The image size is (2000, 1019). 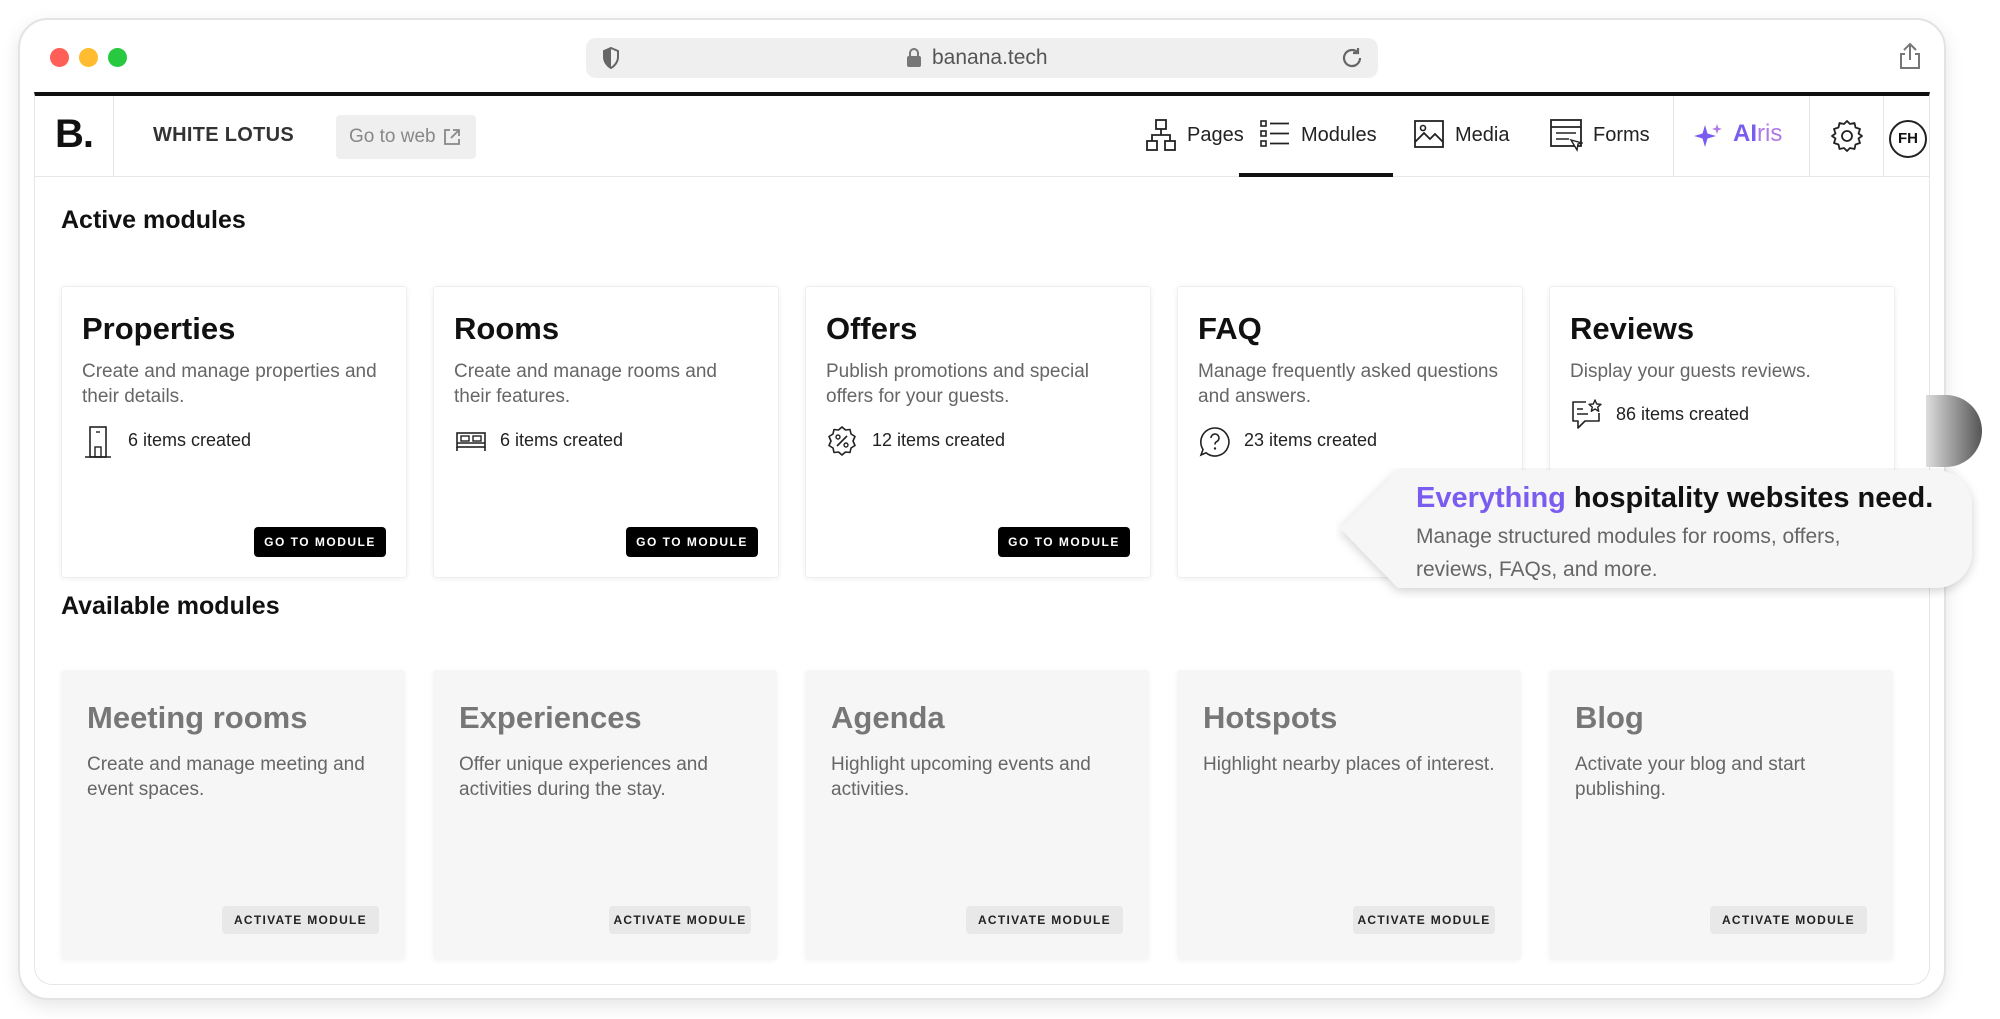 What do you see at coordinates (1161, 135) in the screenshot?
I see `sitemap-icon` at bounding box center [1161, 135].